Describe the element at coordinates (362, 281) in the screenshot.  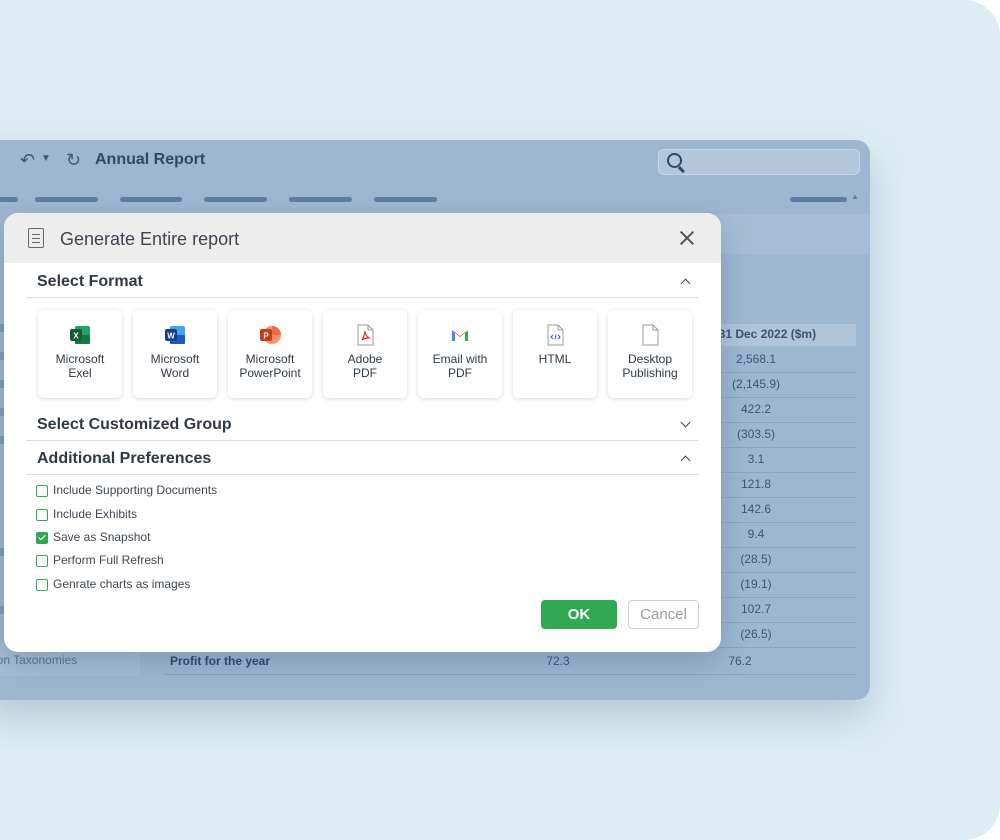
I see `section-select-format: Select Format` at that location.